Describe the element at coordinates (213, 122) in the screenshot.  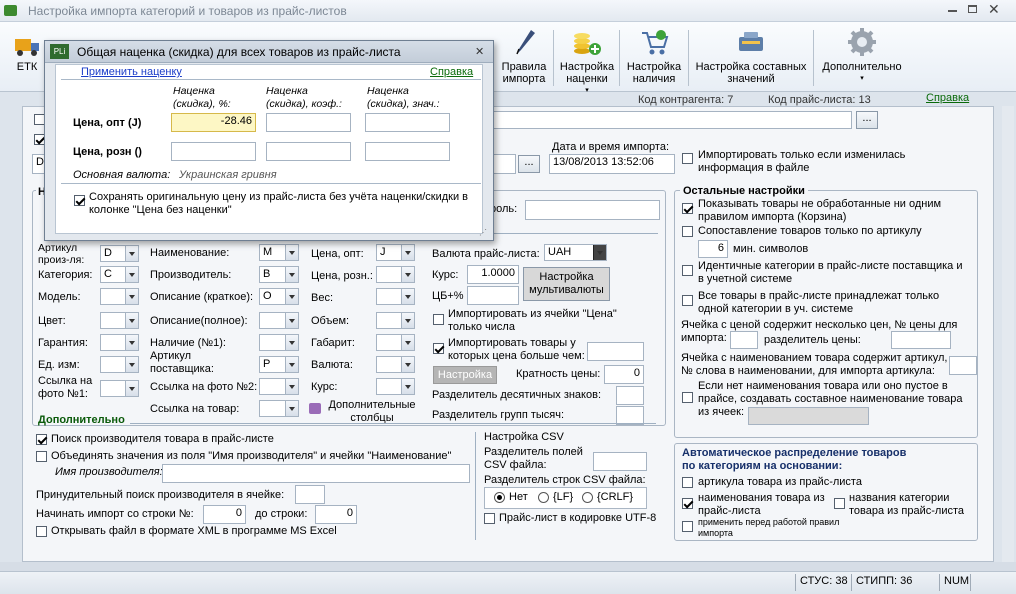
I see `wholesale-percent-field: -28.46` at that location.